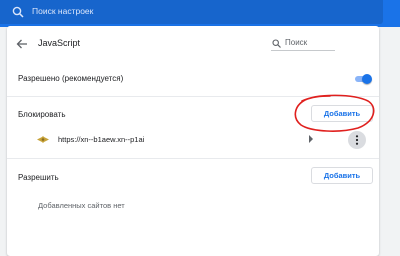 This screenshot has height=256, width=400. Describe the element at coordinates (342, 175) in the screenshot. I see `allow-add-button: Добавить` at that location.